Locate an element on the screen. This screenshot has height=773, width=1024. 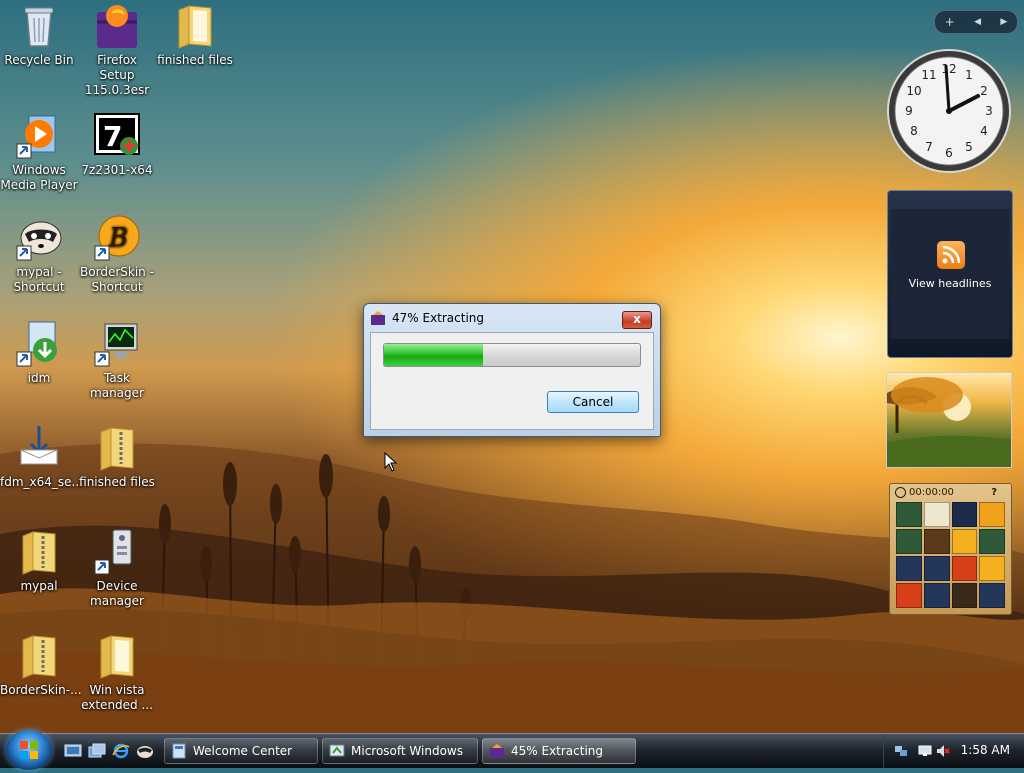
mouse-cursor-icon is located at coordinates (391, 462).